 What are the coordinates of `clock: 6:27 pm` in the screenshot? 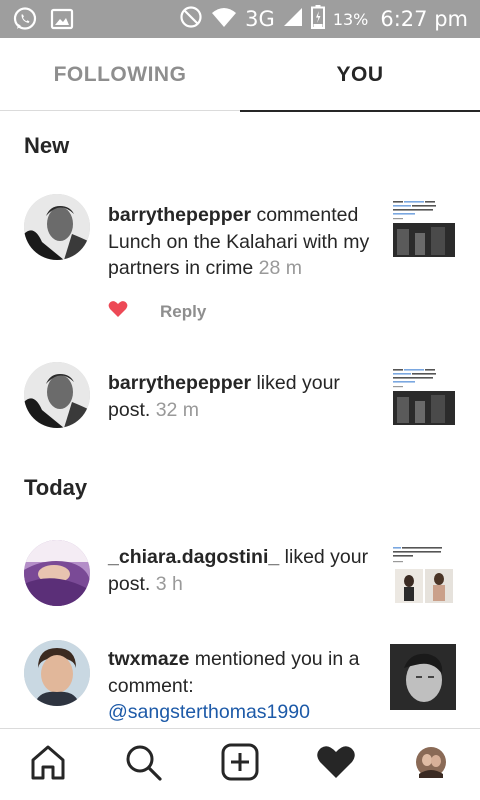 It's located at (424, 19).